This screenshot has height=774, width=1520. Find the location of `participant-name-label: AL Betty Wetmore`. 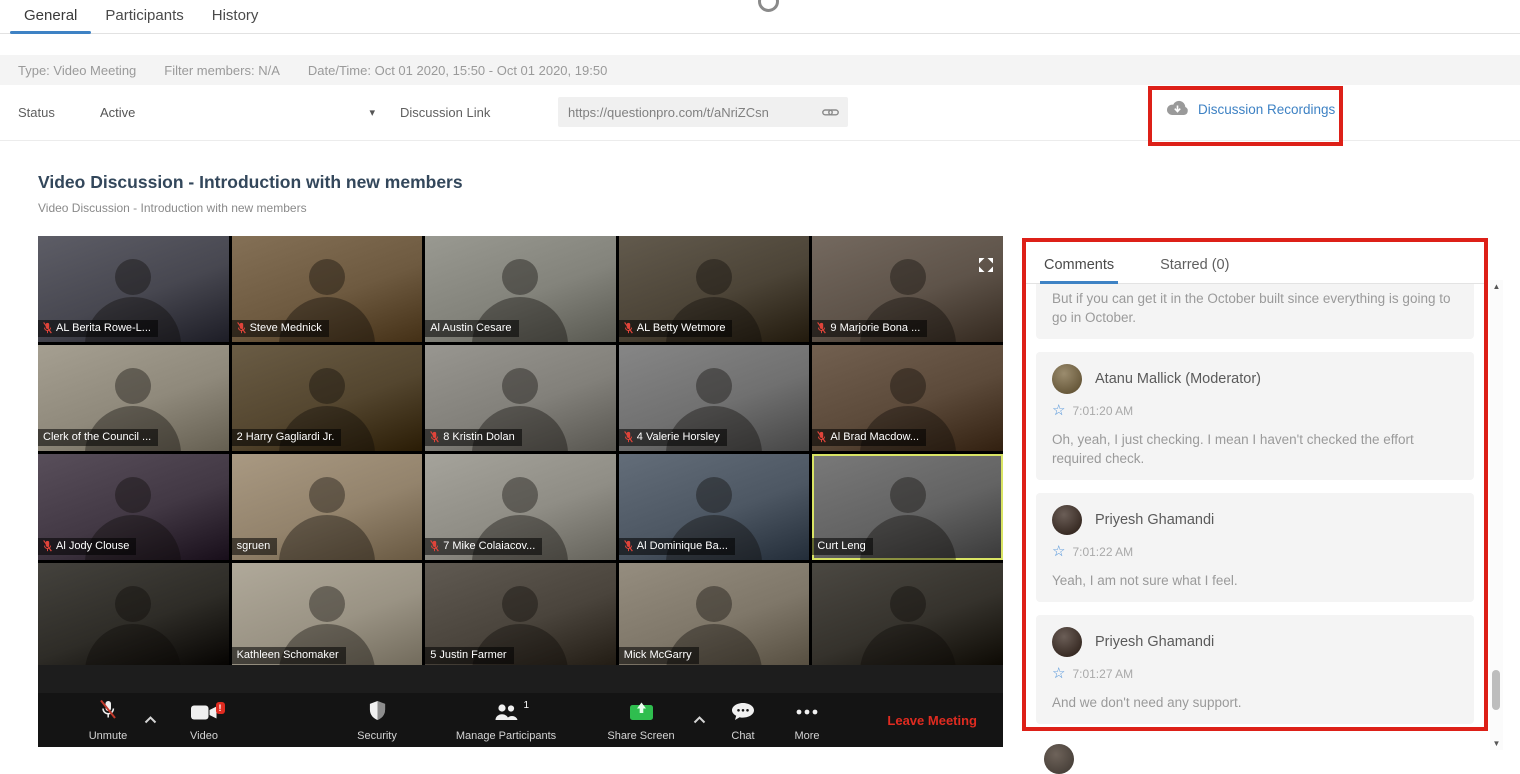

participant-name-label: AL Betty Wetmore is located at coordinates (675, 328).